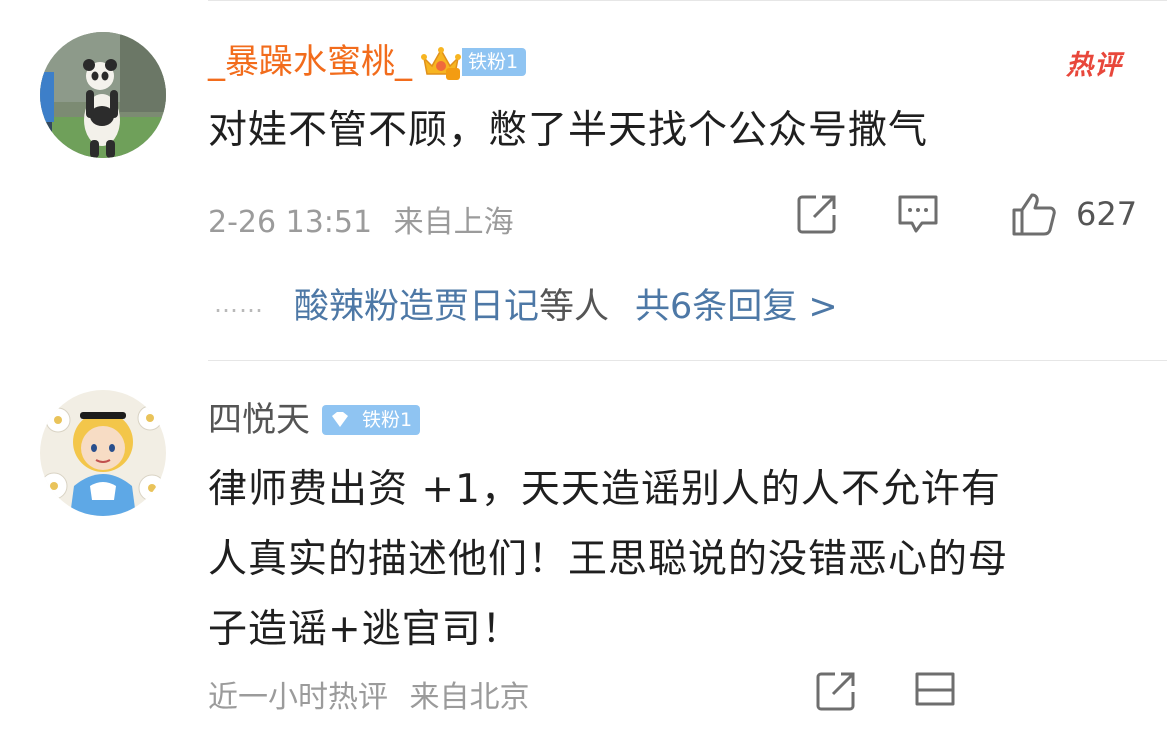 The height and width of the screenshot is (732, 1167). Describe the element at coordinates (1107, 214) in the screenshot. I see `like-count: 627` at that location.